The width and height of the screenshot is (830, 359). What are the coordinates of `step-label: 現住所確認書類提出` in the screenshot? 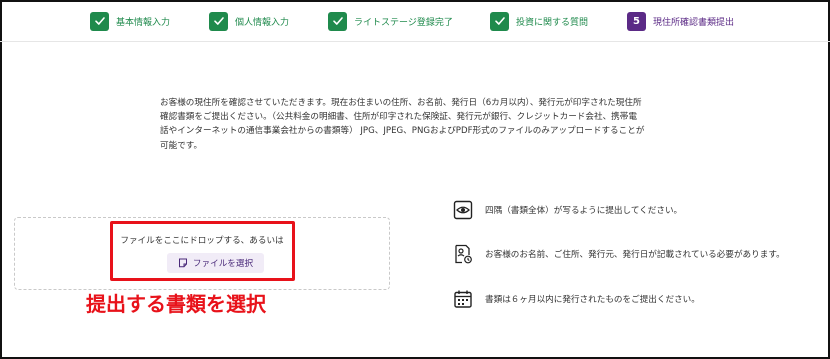 It's located at (694, 22).